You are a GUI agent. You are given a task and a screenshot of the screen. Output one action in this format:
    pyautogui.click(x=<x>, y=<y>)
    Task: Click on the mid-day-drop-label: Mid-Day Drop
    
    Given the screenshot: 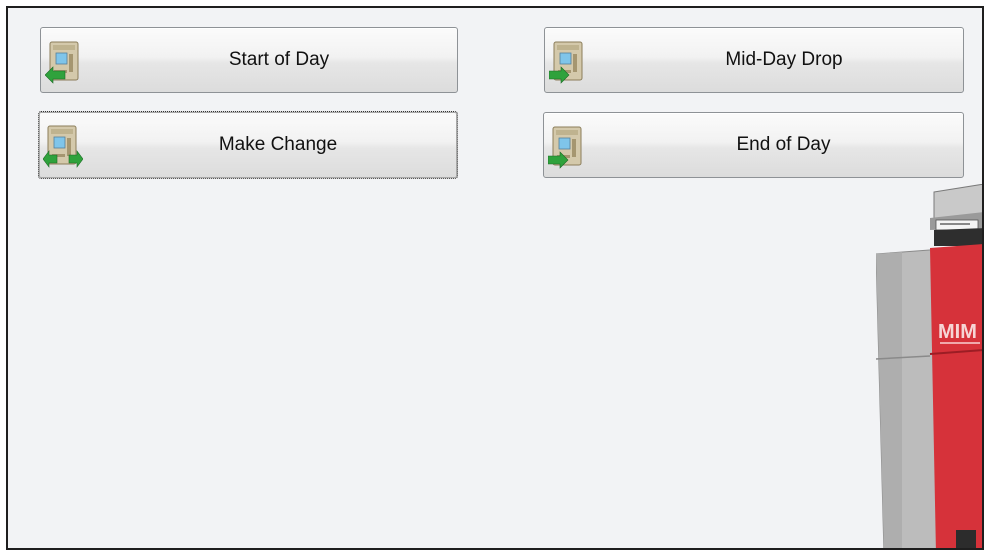 What is the action you would take?
    pyautogui.click(x=784, y=59)
    